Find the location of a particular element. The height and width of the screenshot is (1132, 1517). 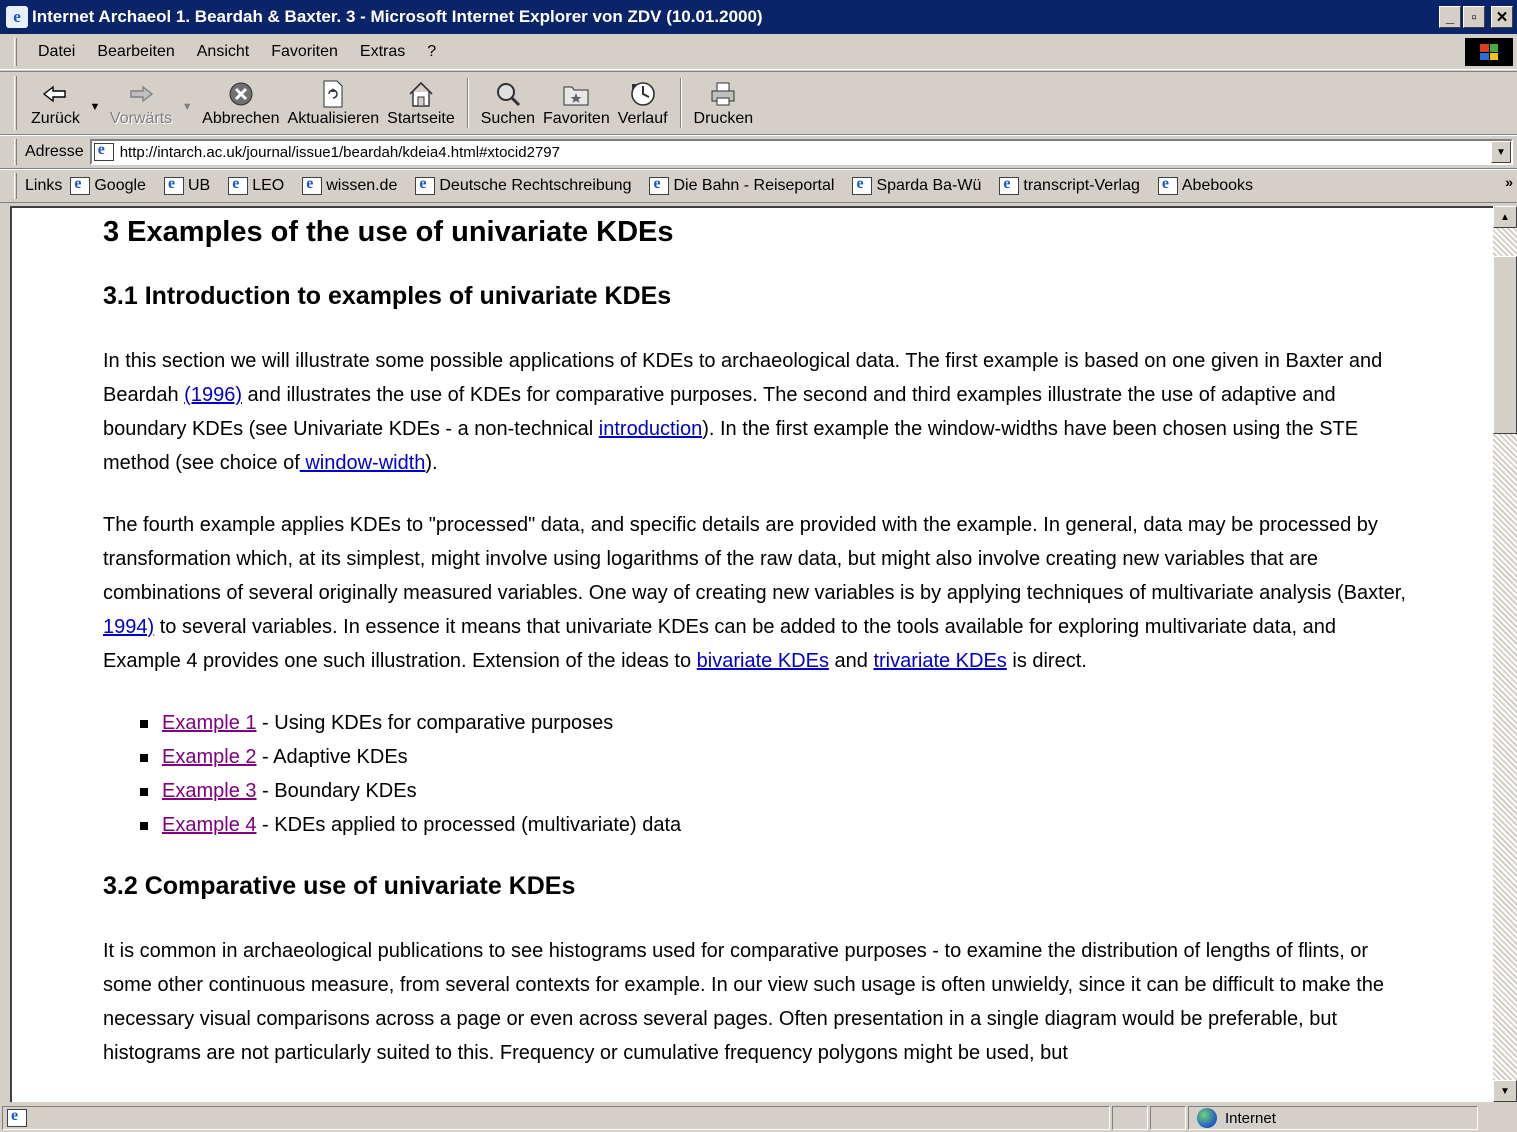

link-leo: LEO is located at coordinates (256, 185).